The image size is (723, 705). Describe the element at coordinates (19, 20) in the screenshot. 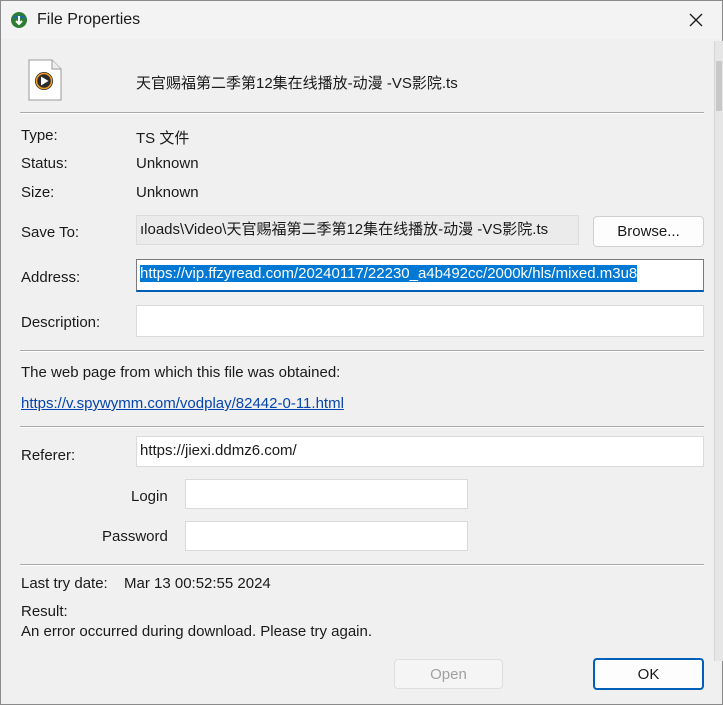

I see `idm-logo-icon` at that location.